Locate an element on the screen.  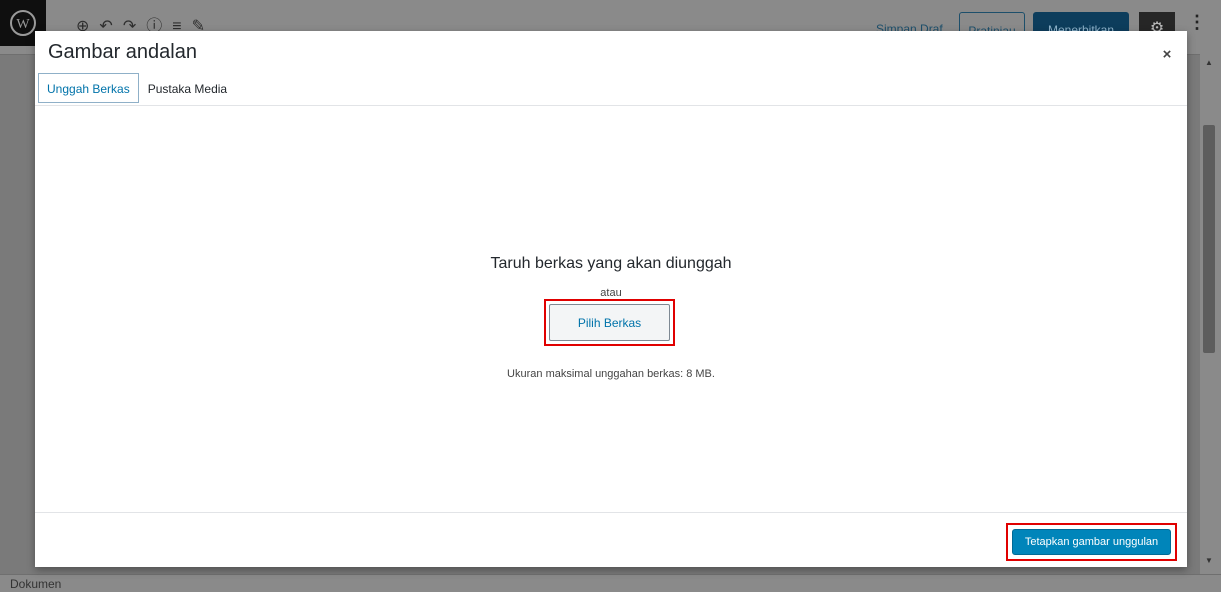
set-featured-image-button: Tetapkan gambar unggulan is located at coordinates (1091, 542).